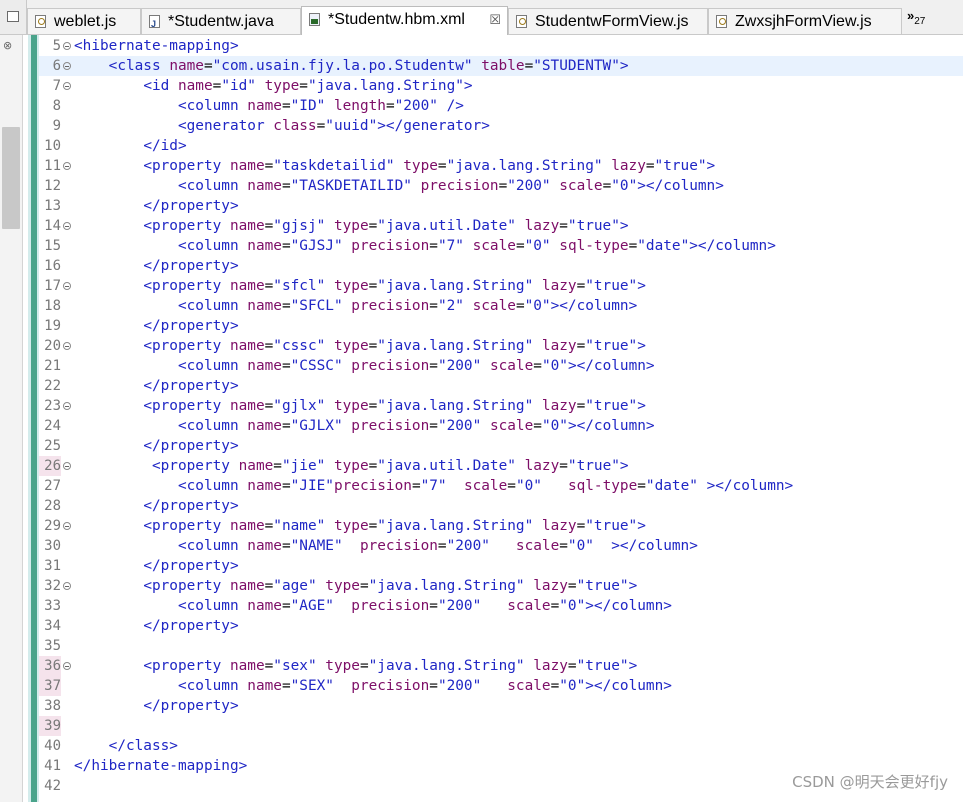 The height and width of the screenshot is (802, 963). Describe the element at coordinates (920, 21) in the screenshot. I see `hidden-tab-count: 27` at that location.